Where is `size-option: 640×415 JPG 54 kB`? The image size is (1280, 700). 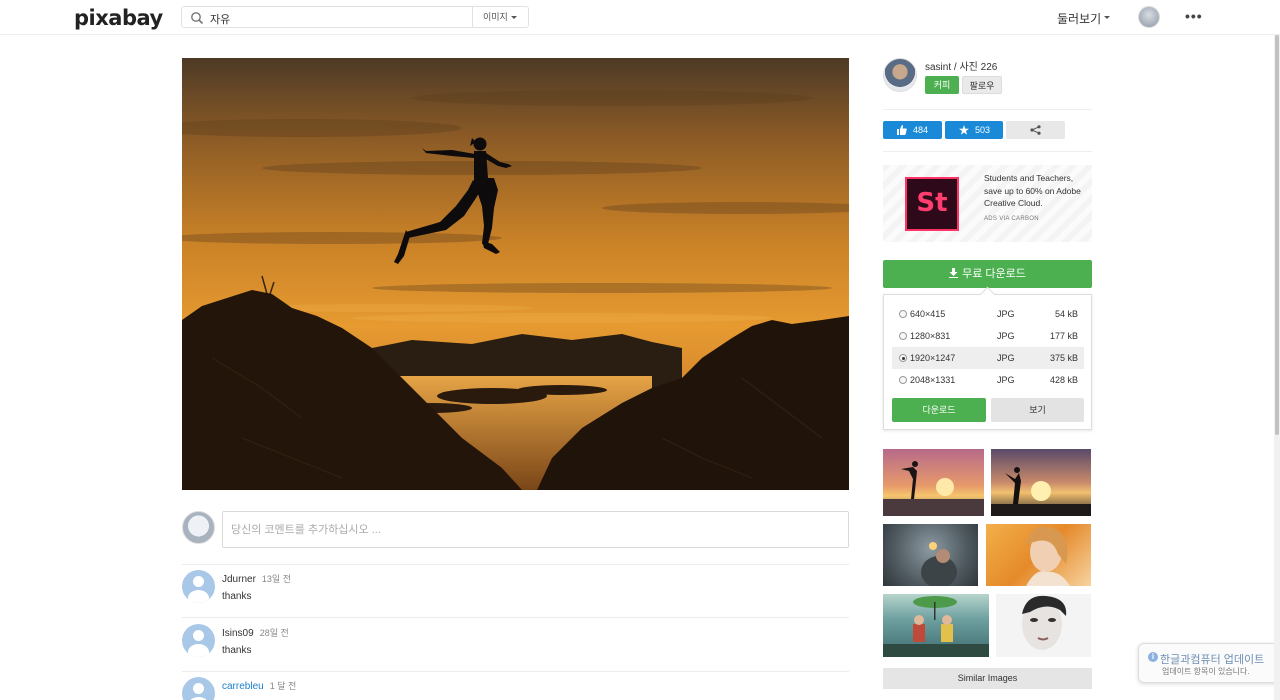
size-option: 640×415 JPG 54 kB is located at coordinates (988, 314).